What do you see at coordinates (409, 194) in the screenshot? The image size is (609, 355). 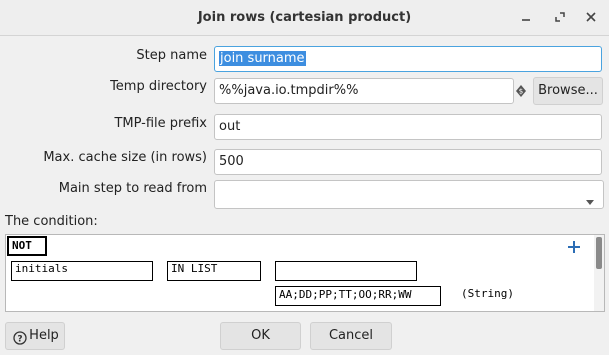 I see `main-step-select` at bounding box center [409, 194].